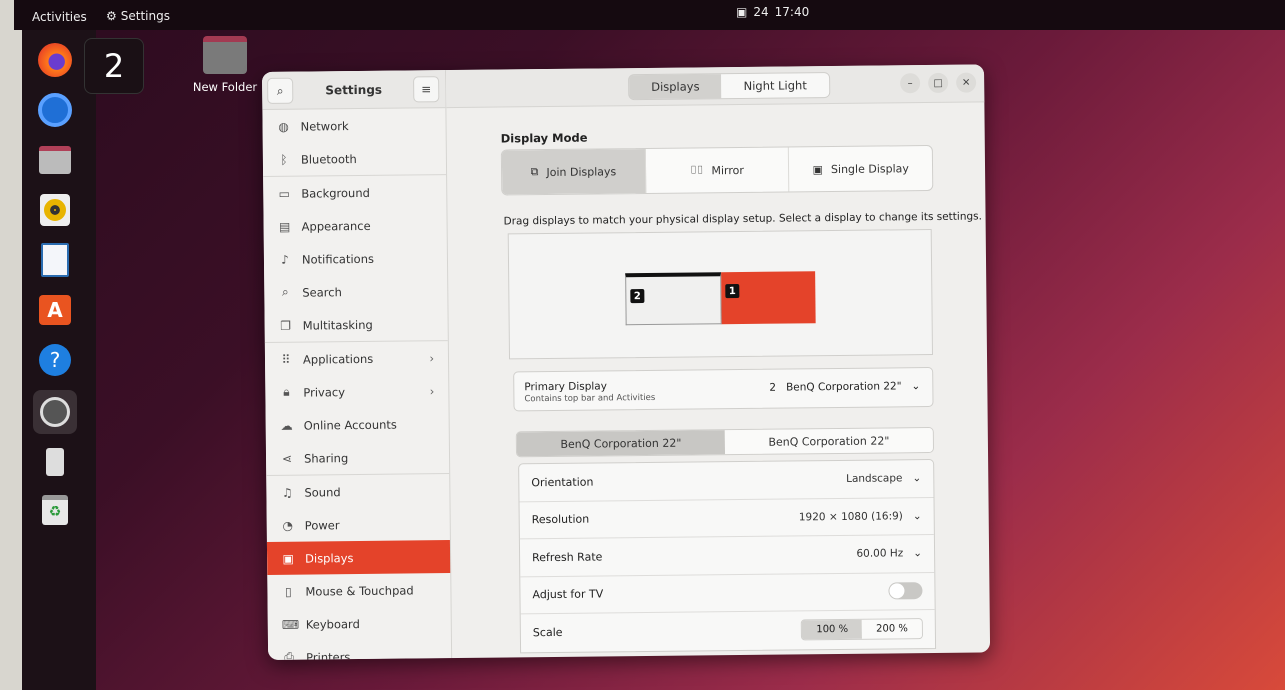 Image resolution: width=1285 pixels, height=690 pixels. I want to click on sidebar-item-background: ▭ Background, so click(354, 192).